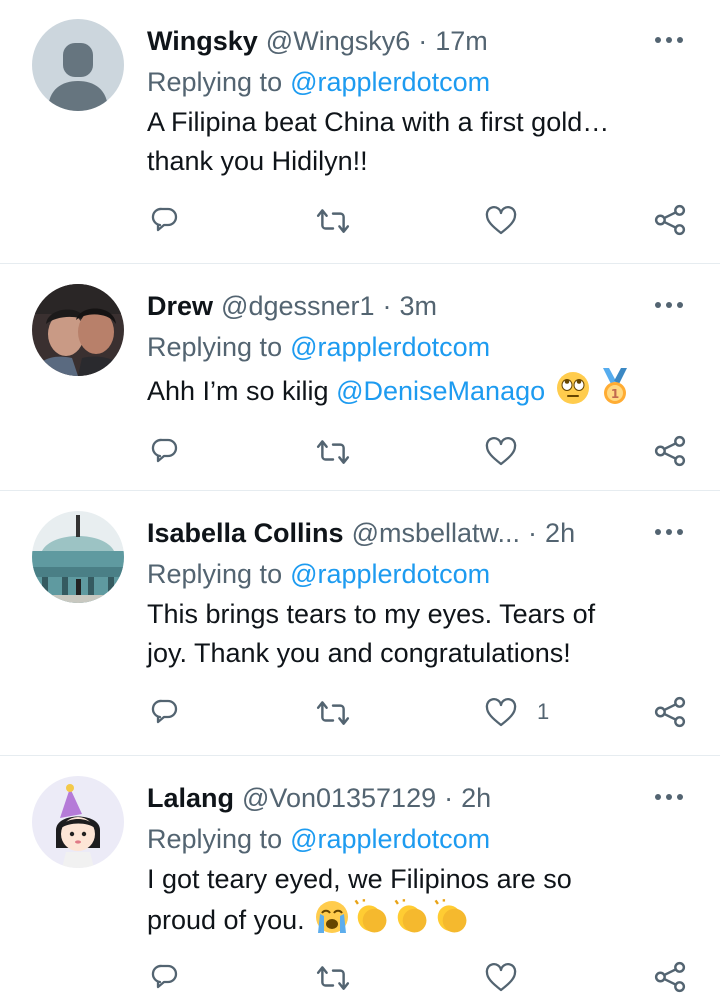 This screenshot has width=720, height=1006. Describe the element at coordinates (202, 41) in the screenshot. I see `display-name: Wingsky` at that location.